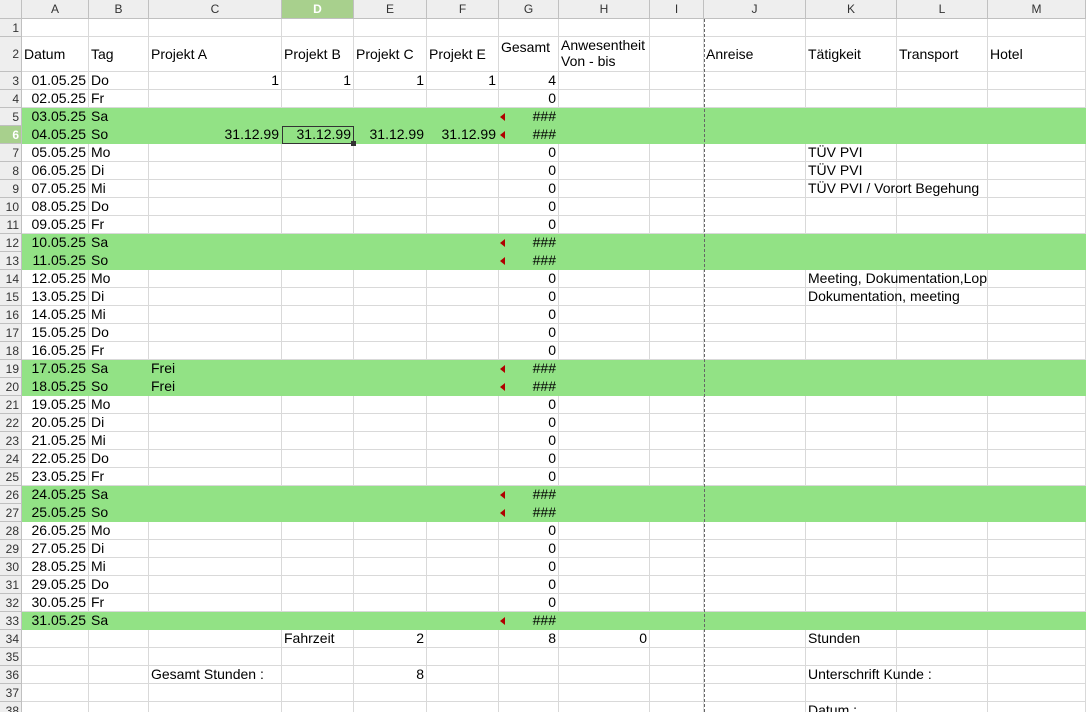  I want to click on header-transport: Transport, so click(942, 54).